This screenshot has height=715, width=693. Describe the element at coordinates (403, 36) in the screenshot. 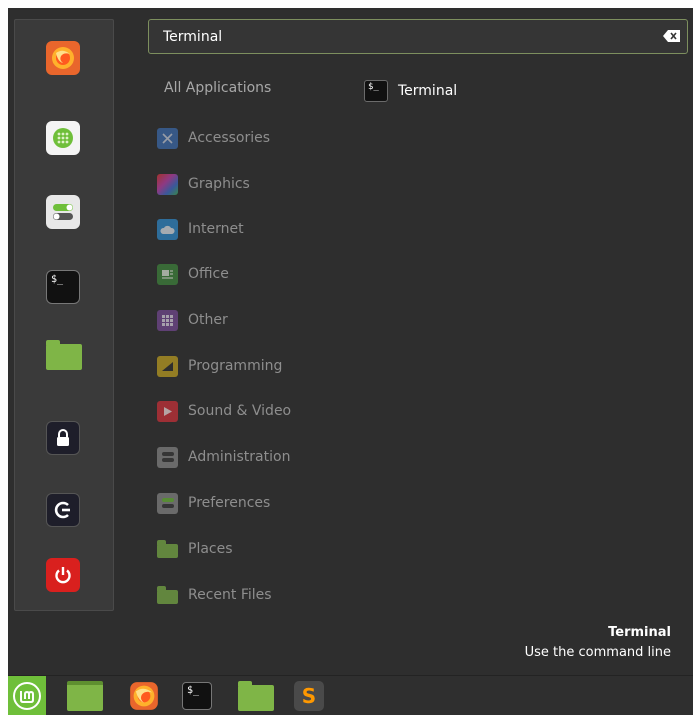

I see `search-input` at that location.